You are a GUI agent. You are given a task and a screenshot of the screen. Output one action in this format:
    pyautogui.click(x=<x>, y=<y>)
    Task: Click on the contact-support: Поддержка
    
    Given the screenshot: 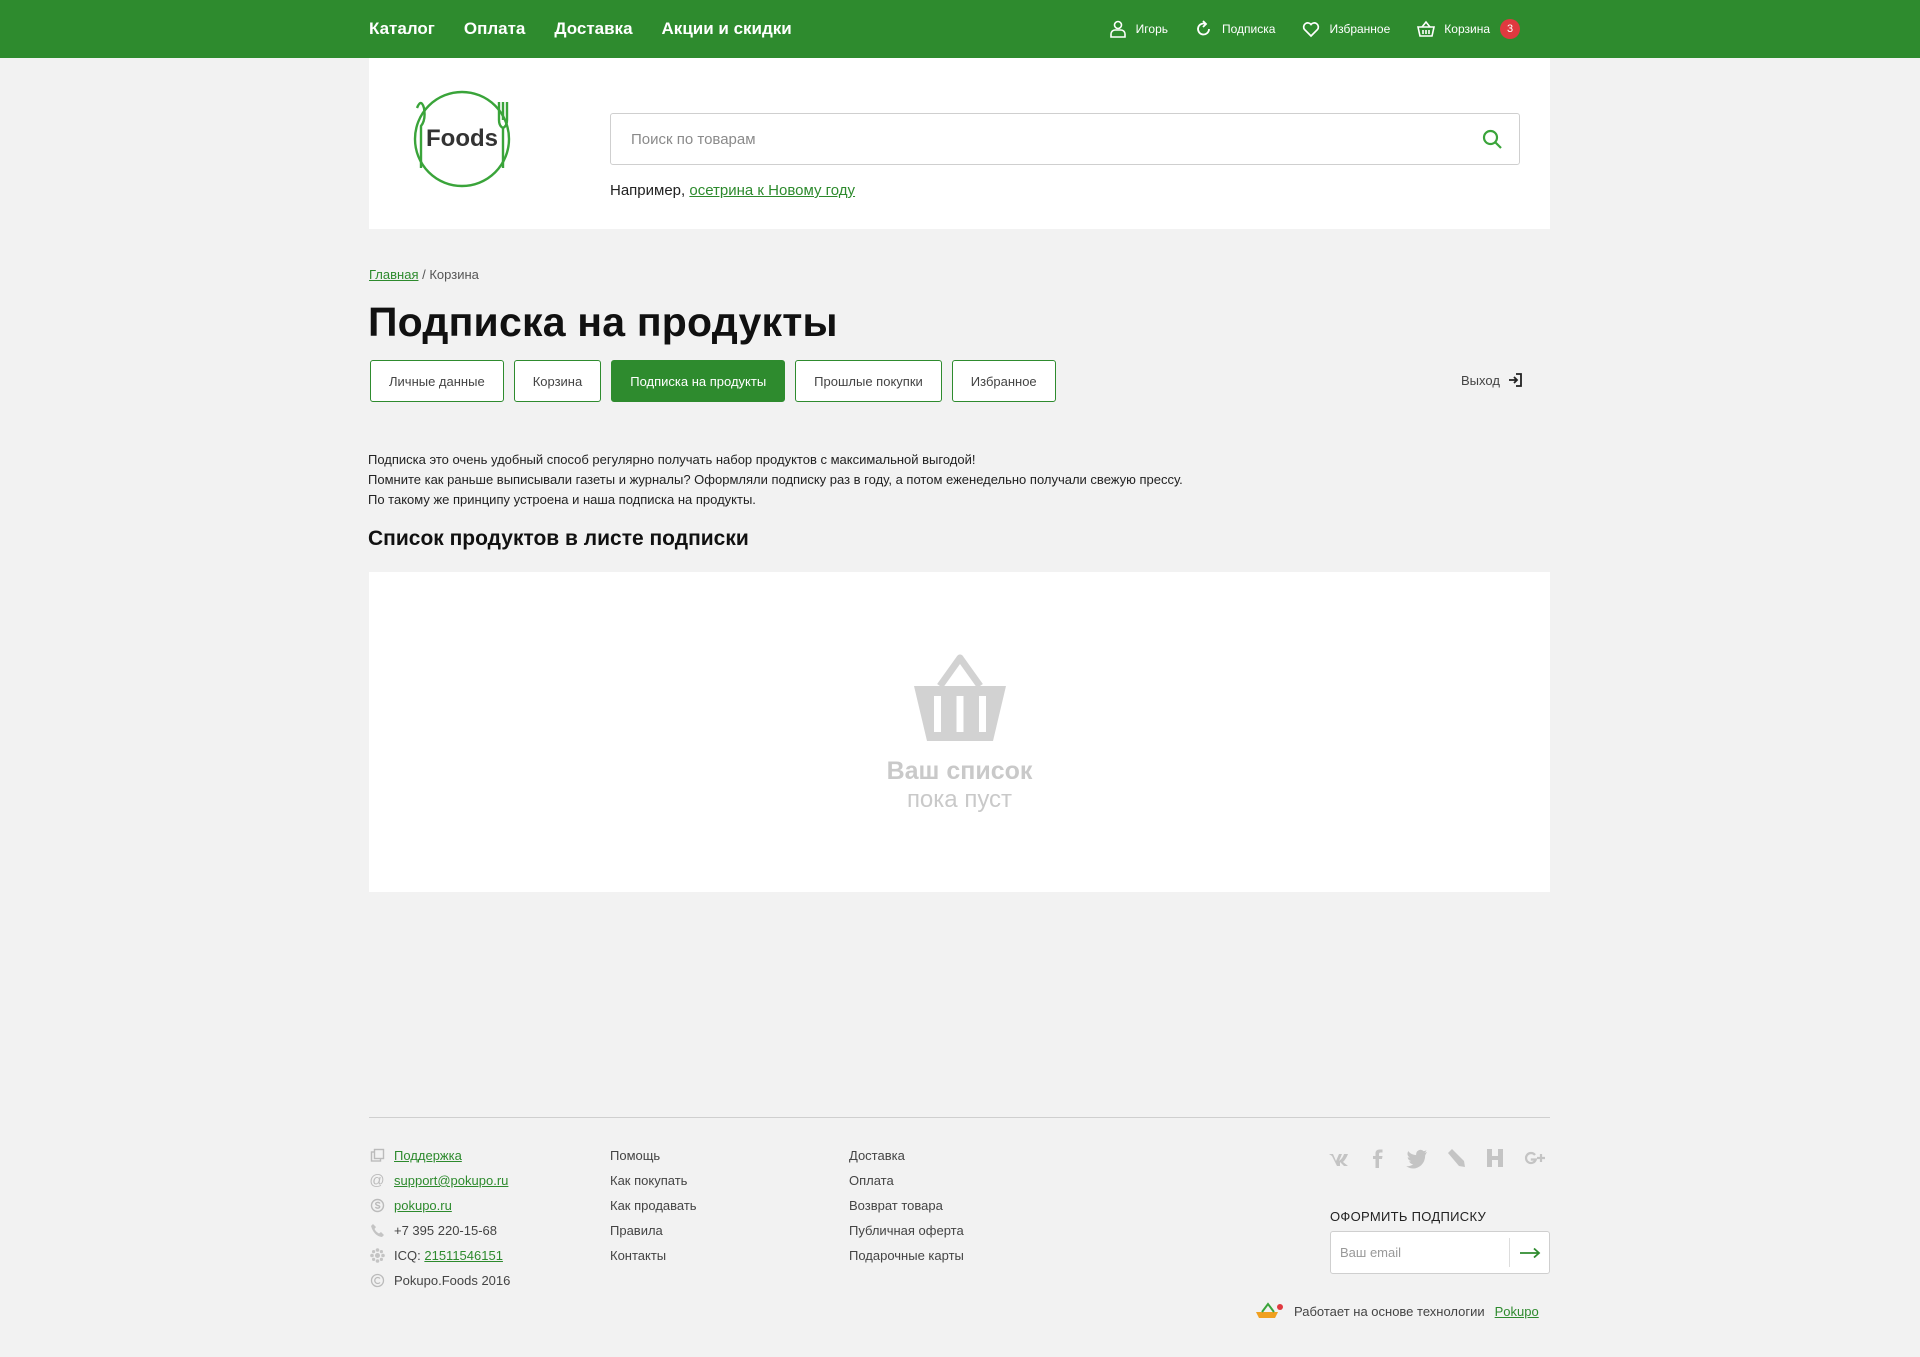 What is the action you would take?
    pyautogui.click(x=439, y=1155)
    